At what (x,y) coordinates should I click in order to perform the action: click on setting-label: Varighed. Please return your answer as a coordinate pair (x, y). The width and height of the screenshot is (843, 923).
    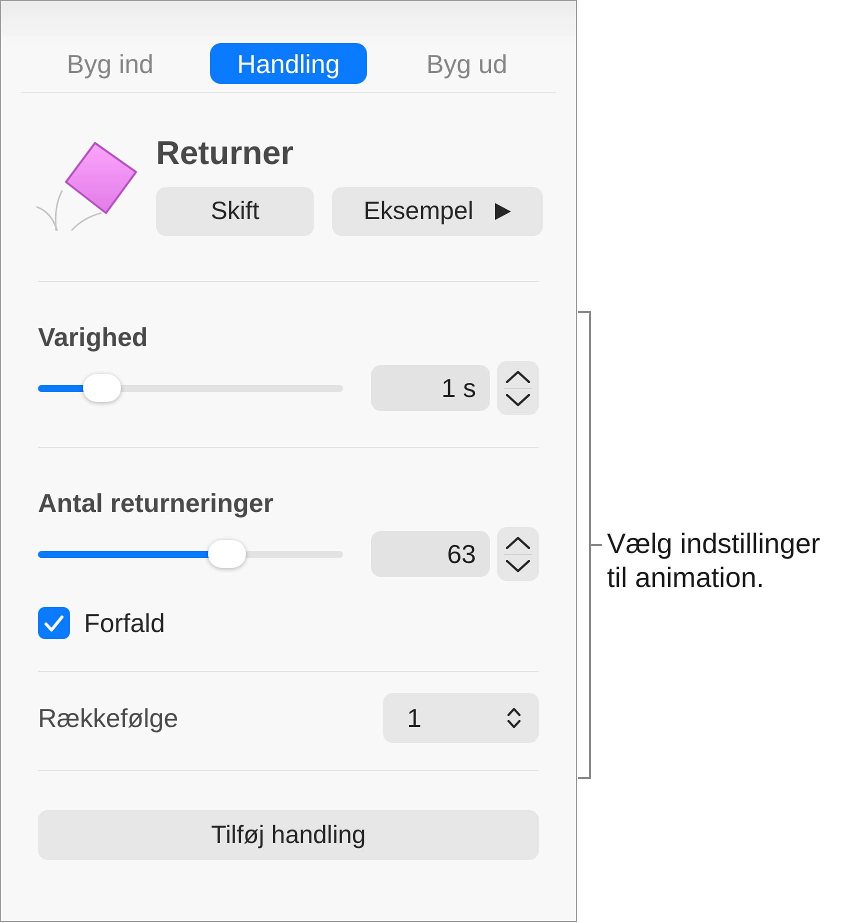
    Looking at the image, I should click on (93, 337).